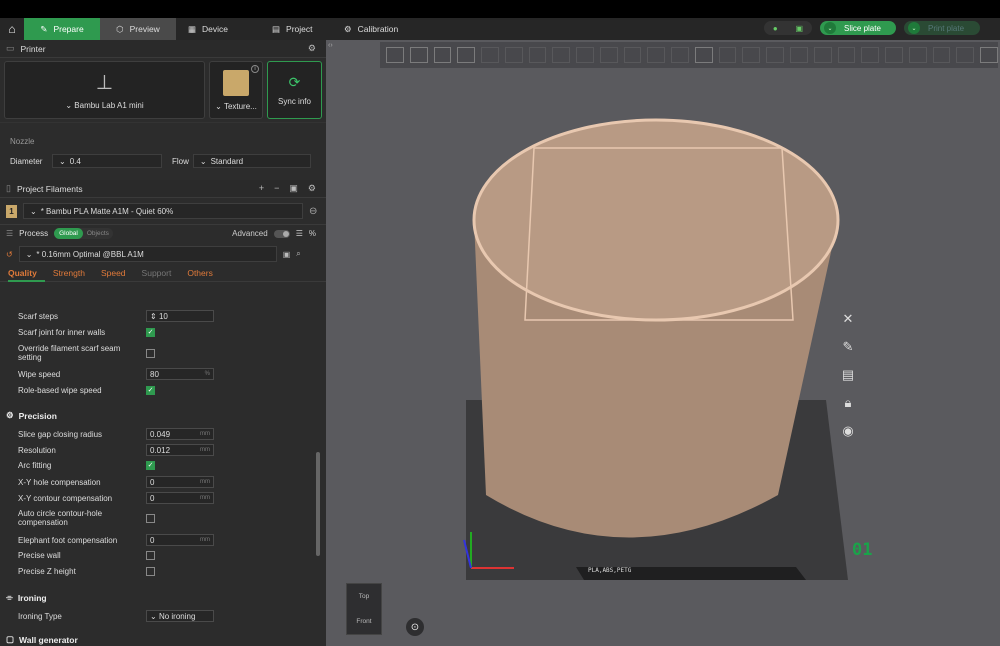  I want to click on ironing-type-row: Ironing Type ⌄ No ironing, so click(163, 616).